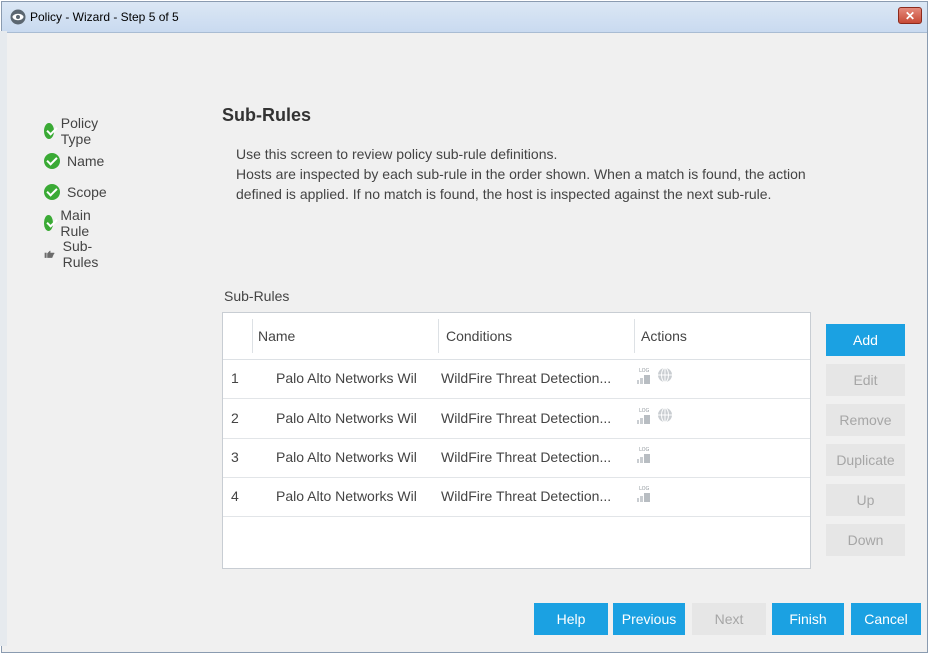 This screenshot has width=930, height=655. Describe the element at coordinates (649, 619) in the screenshot. I see `previous-button: Previous` at that location.